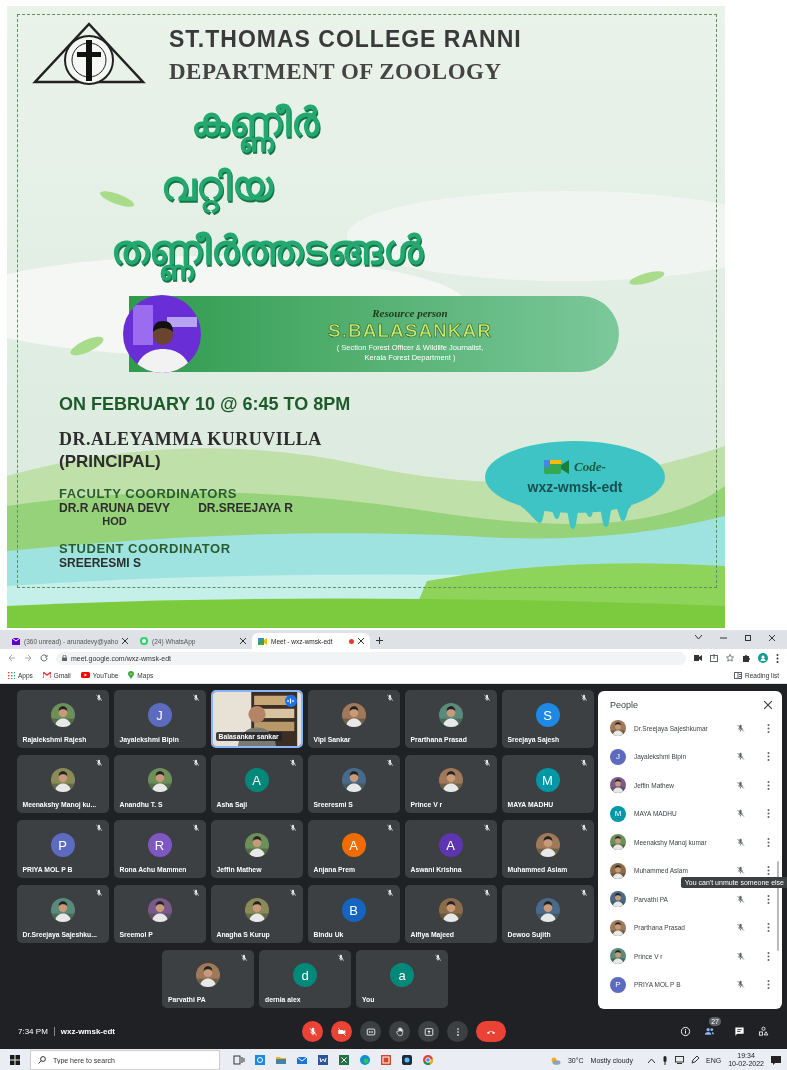 This screenshot has width=787, height=1070. I want to click on mic-button, so click(312, 1031).